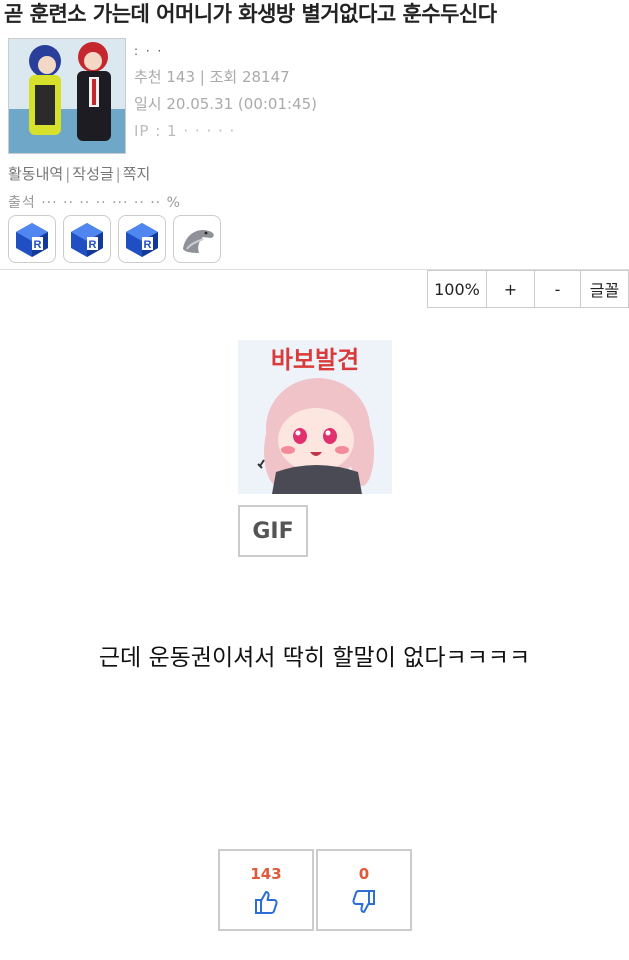  What do you see at coordinates (35, 174) in the screenshot?
I see `activity-link: 활동내역` at bounding box center [35, 174].